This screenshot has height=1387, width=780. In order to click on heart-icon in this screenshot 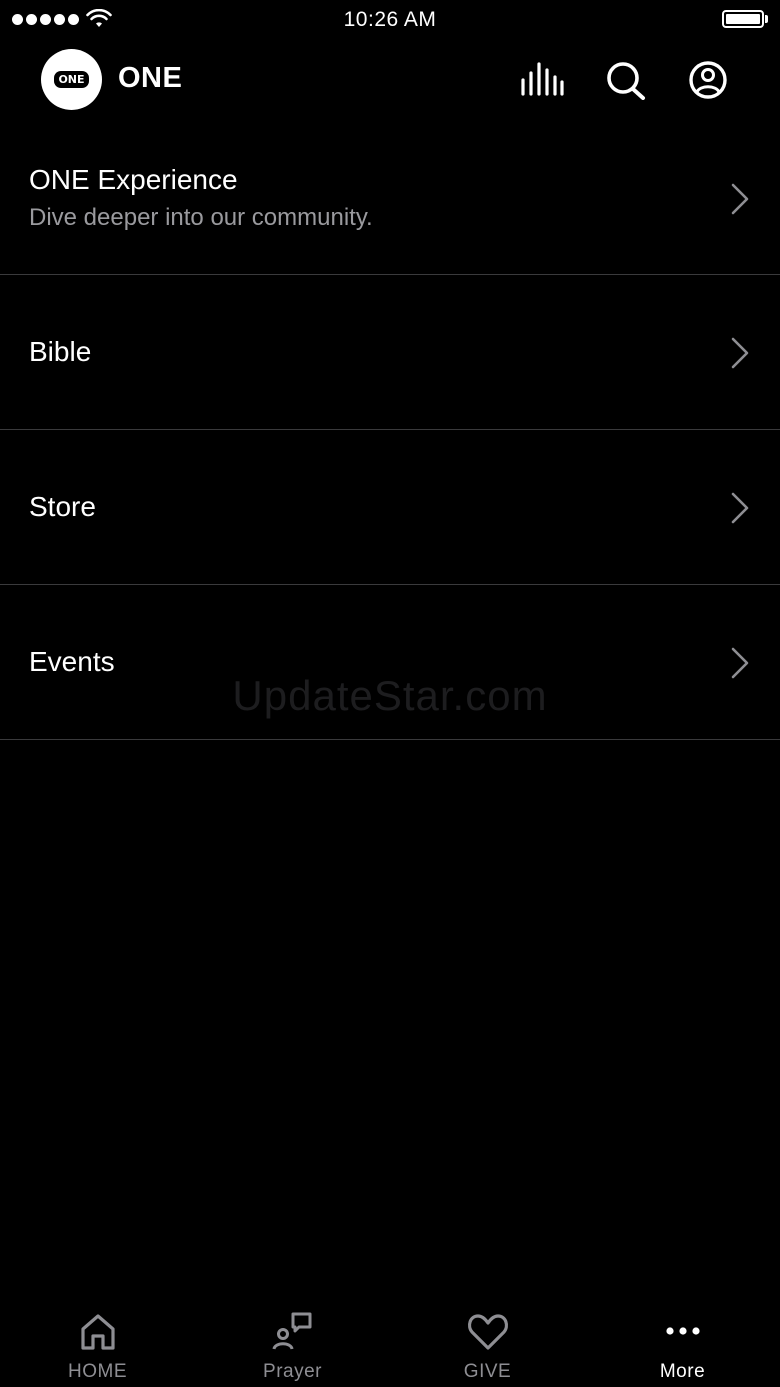, I will do `click(487, 1332)`.